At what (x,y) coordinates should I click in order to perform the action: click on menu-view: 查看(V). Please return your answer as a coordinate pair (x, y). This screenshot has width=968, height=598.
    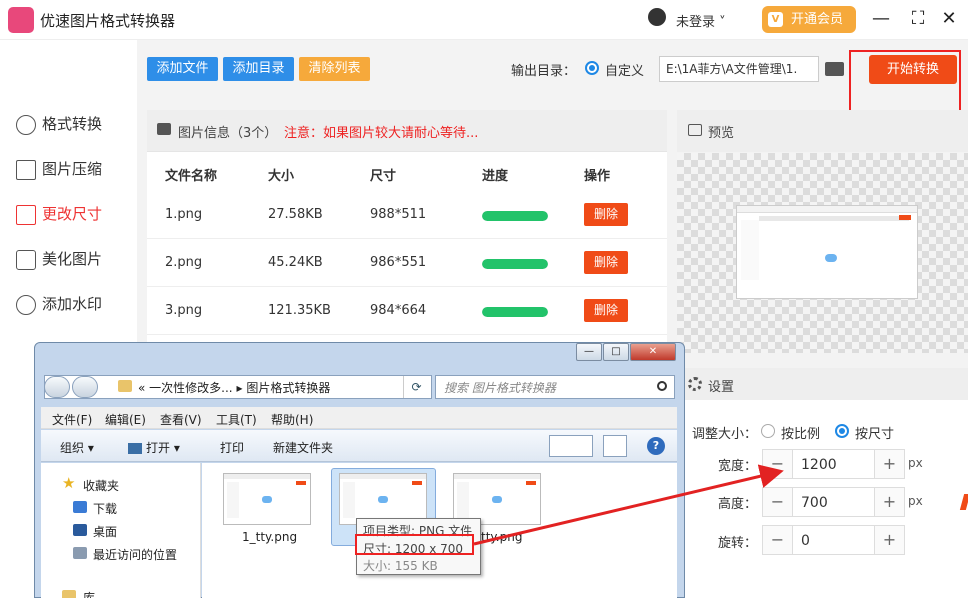
    Looking at the image, I should click on (181, 419).